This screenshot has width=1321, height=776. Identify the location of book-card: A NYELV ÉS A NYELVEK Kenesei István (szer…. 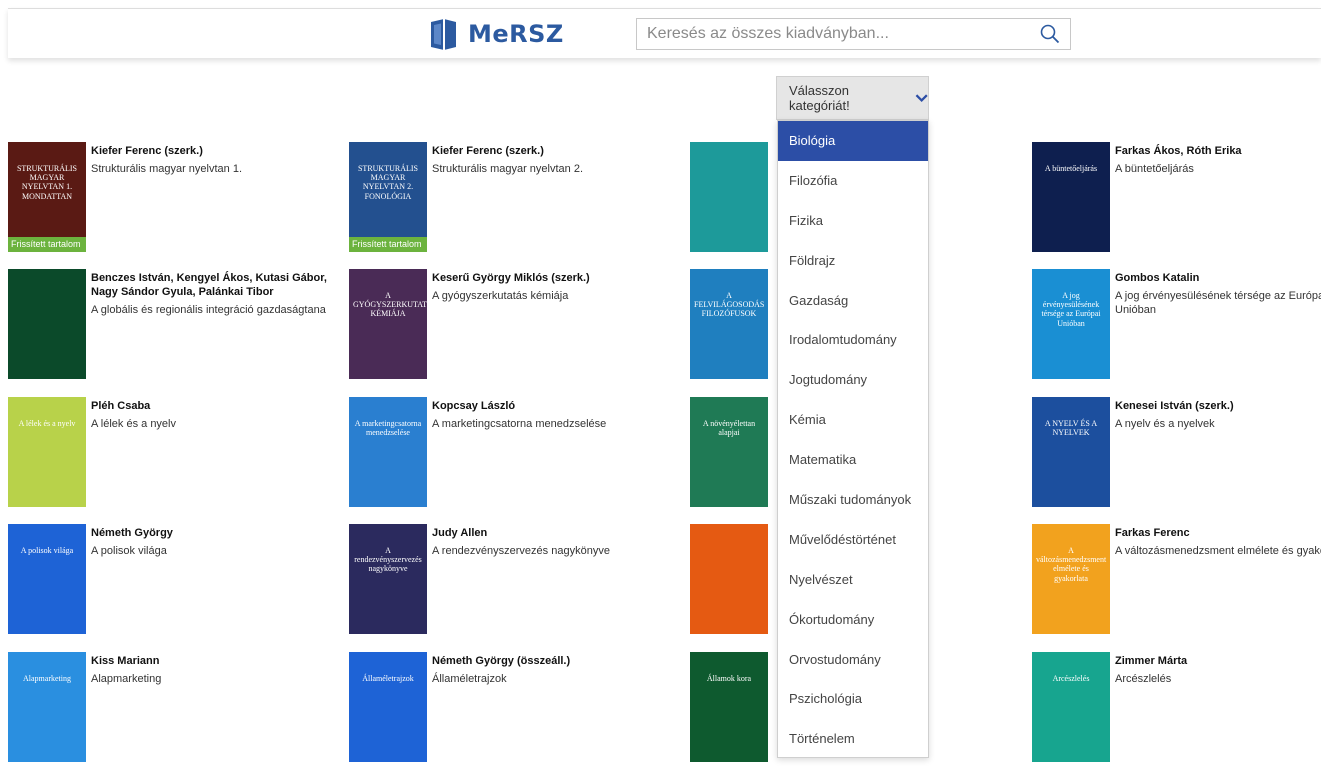
(1176, 453).